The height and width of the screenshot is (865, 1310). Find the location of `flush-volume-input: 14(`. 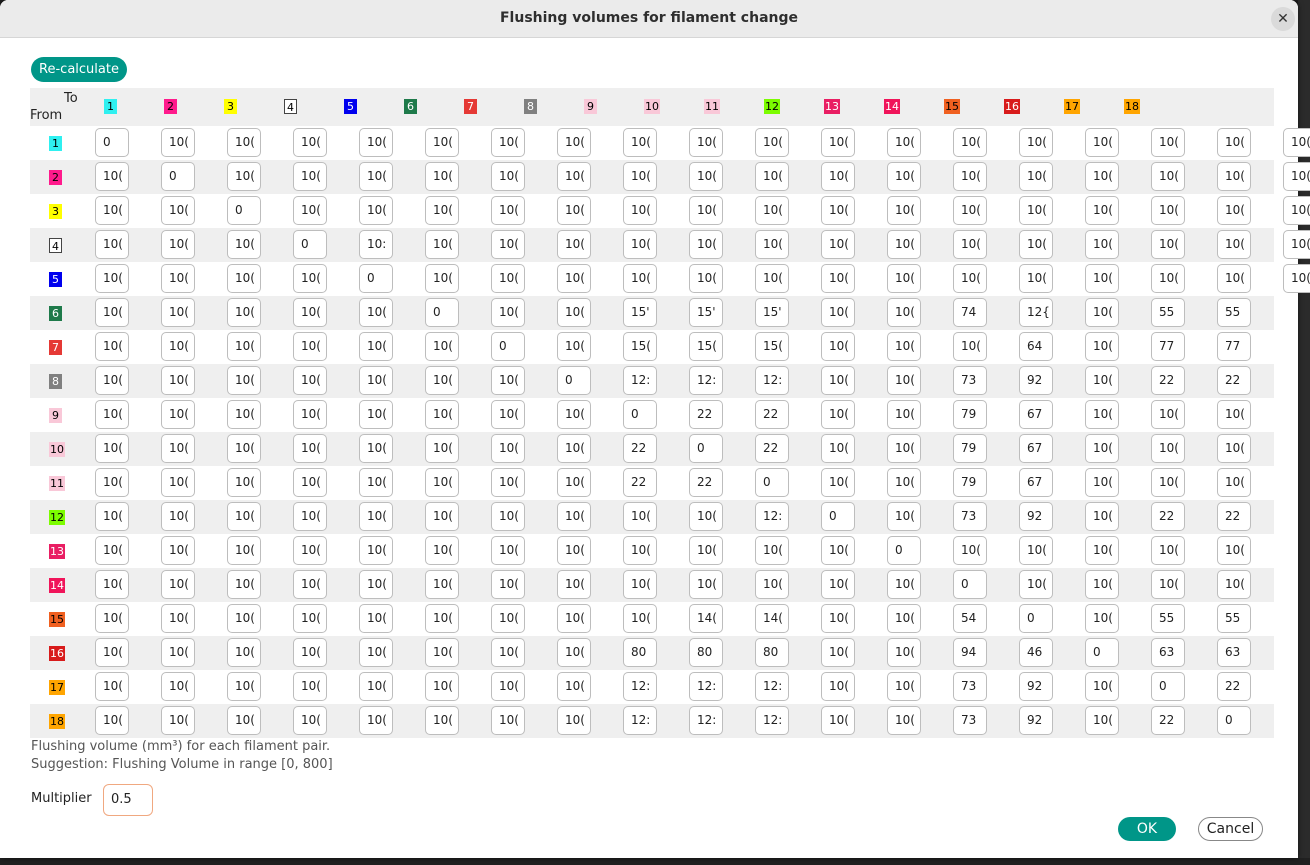

flush-volume-input: 14( is located at coordinates (706, 618).